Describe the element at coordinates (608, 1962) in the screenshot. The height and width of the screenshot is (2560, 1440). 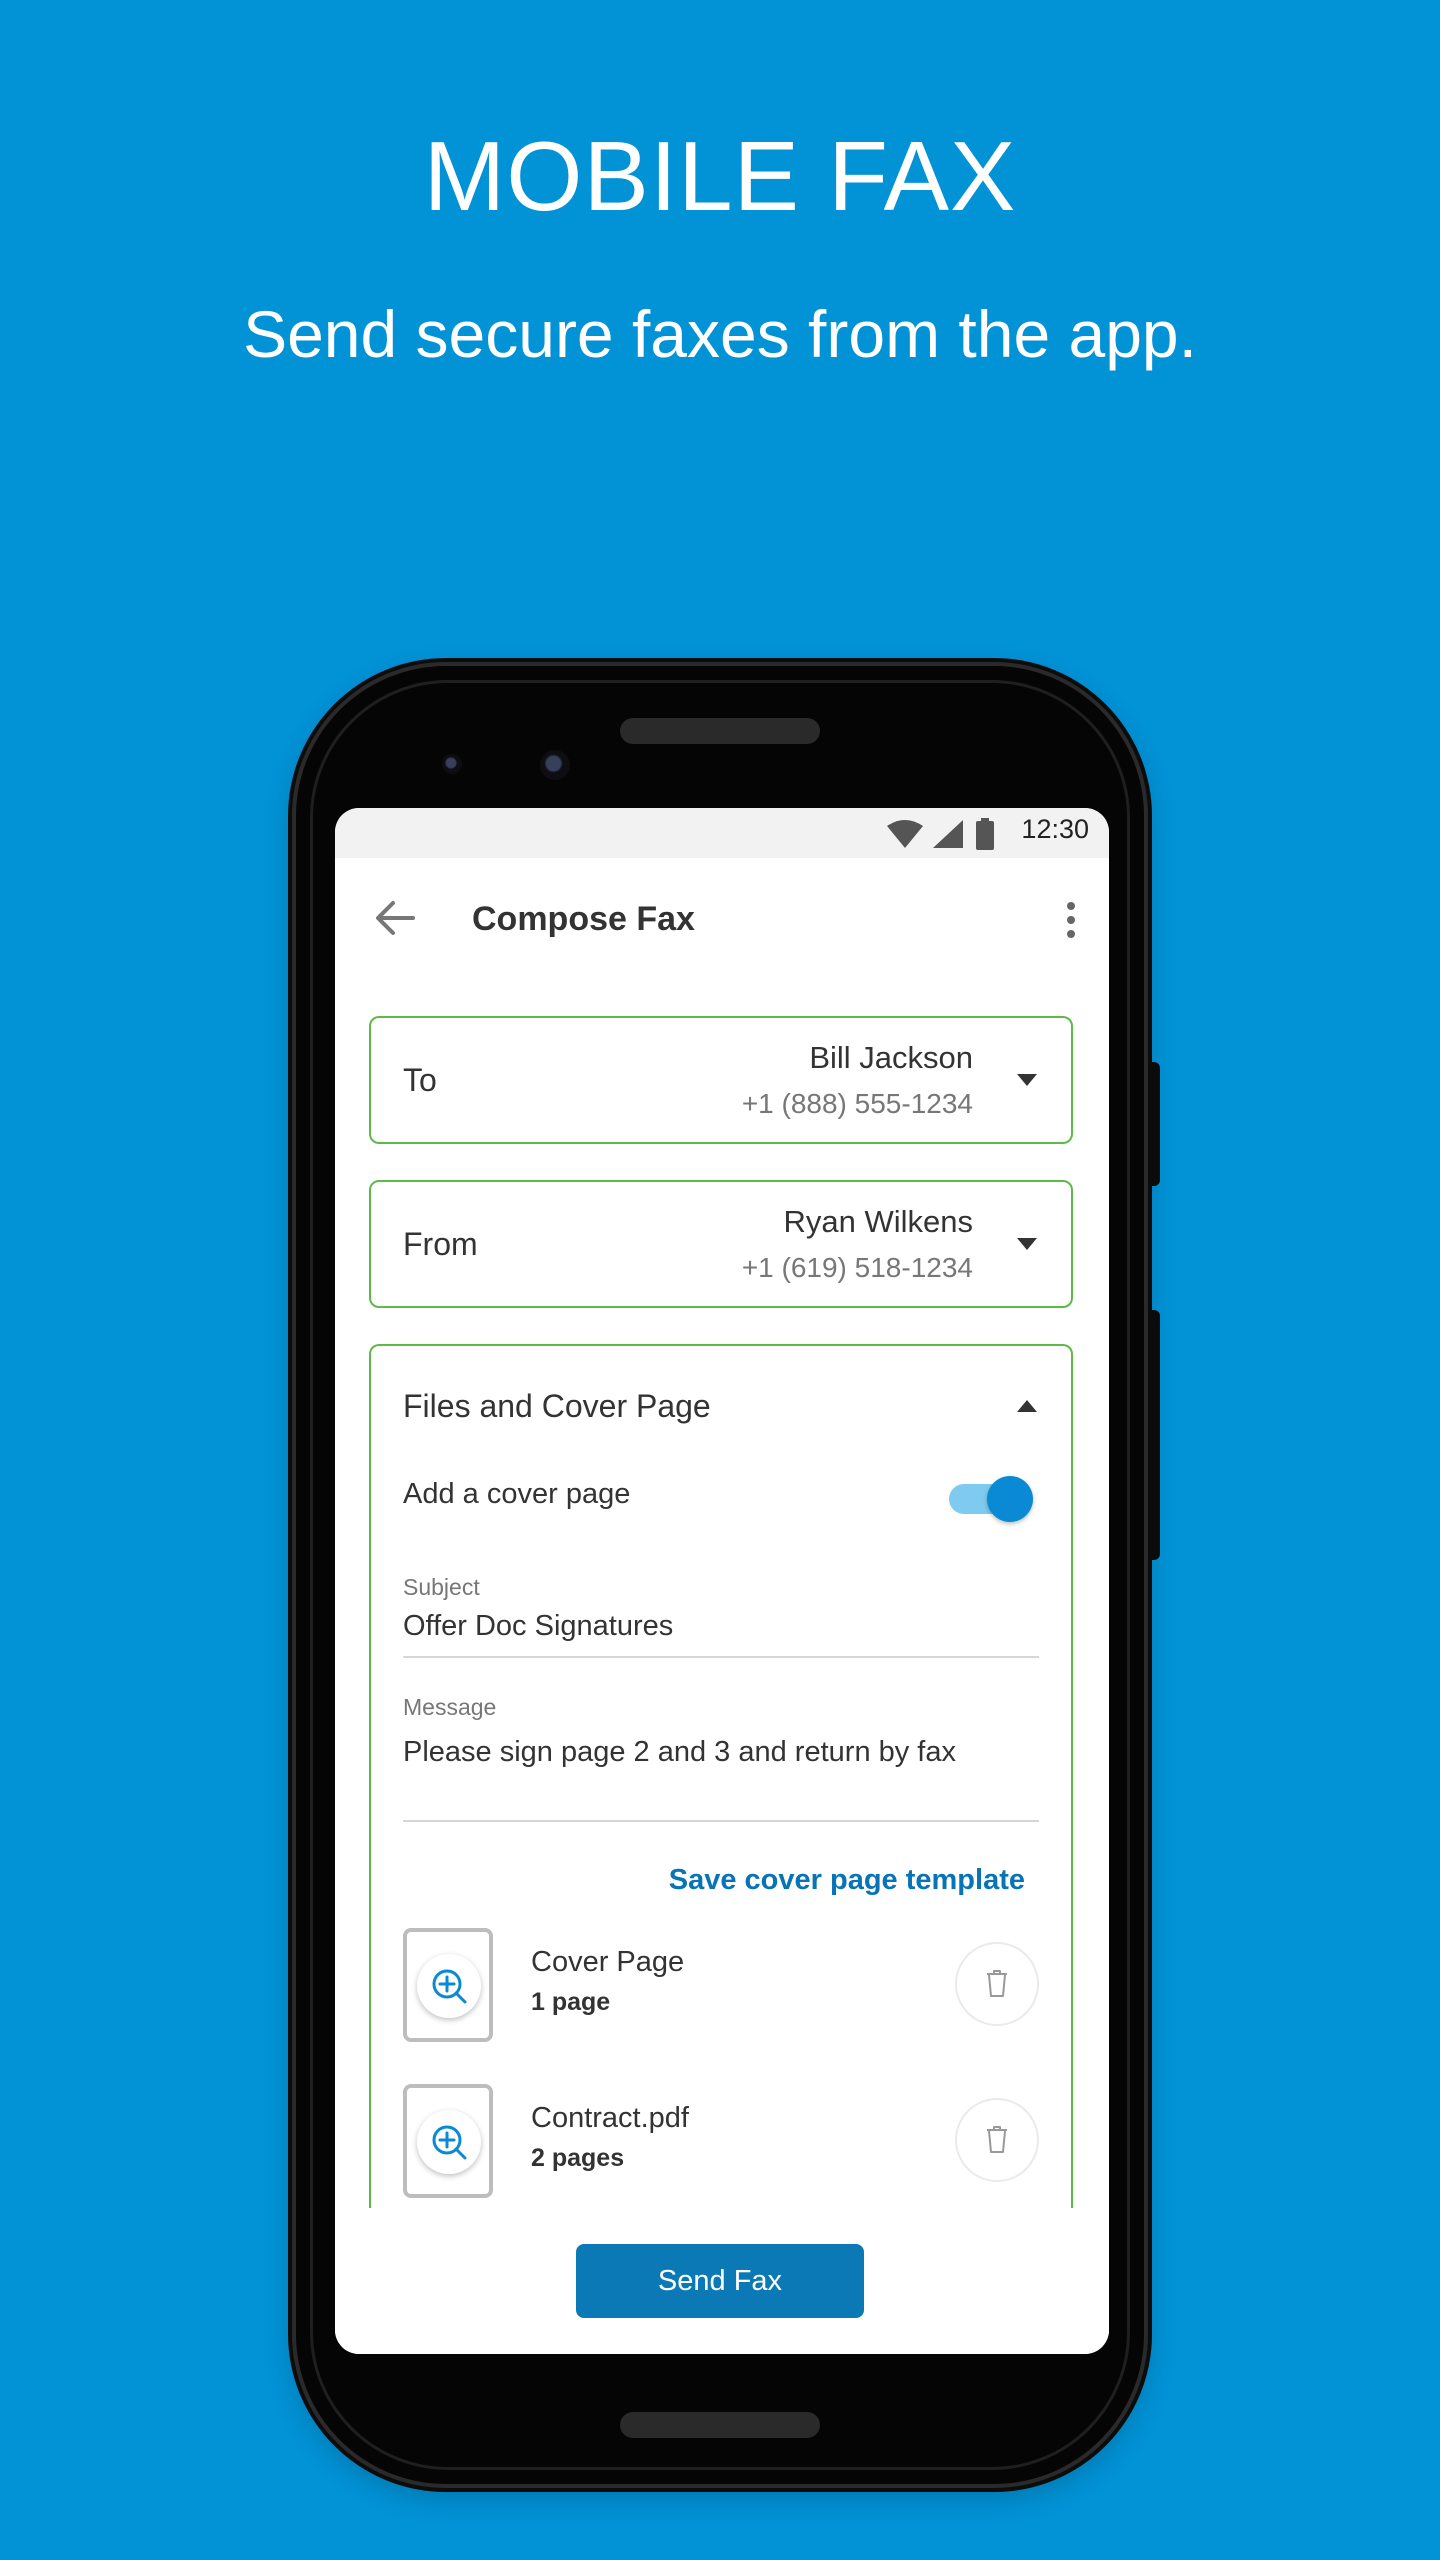
I see `file-name: Cover Page` at that location.